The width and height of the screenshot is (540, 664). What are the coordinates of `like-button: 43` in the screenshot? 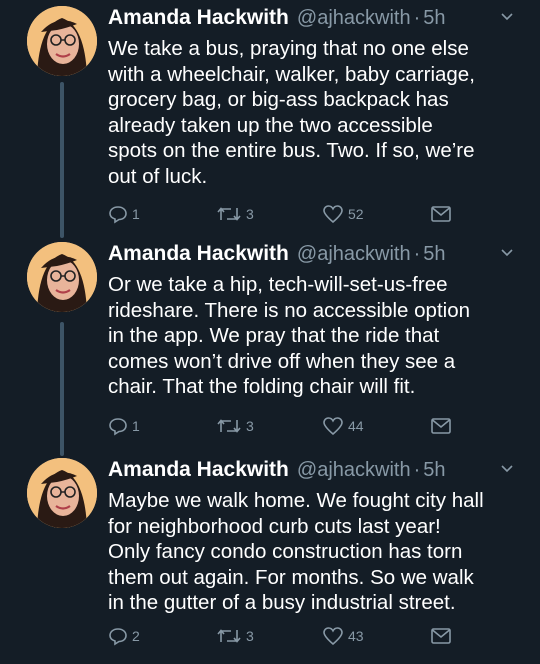 It's located at (343, 636).